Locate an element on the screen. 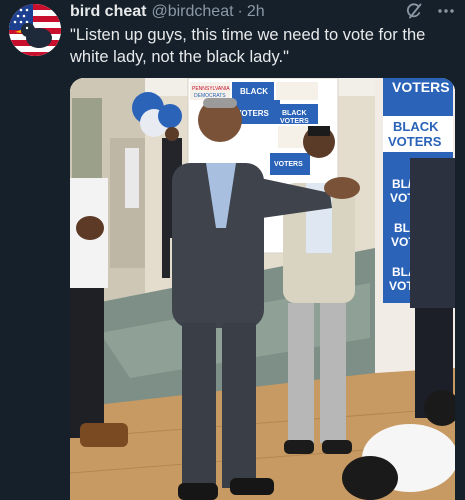 The height and width of the screenshot is (500, 465). tweet-actions is located at coordinates (430, 11).